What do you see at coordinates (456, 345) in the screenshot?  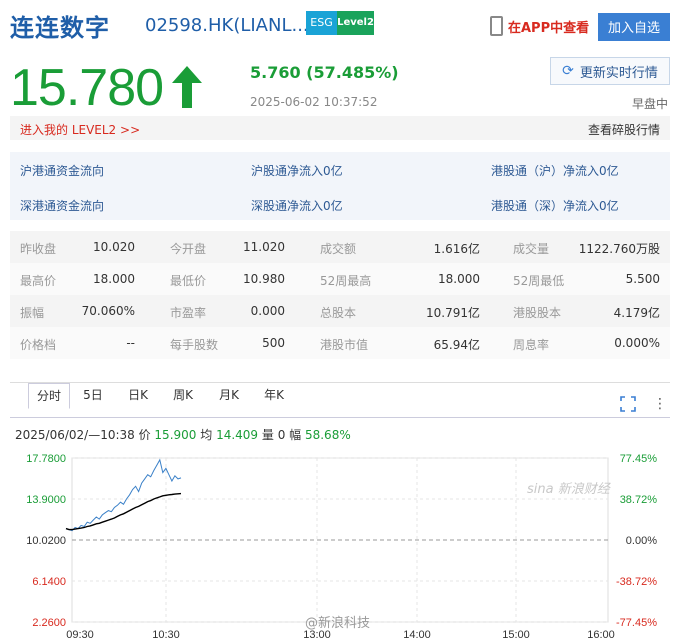 I see `stat-value: 65.94亿` at bounding box center [456, 345].